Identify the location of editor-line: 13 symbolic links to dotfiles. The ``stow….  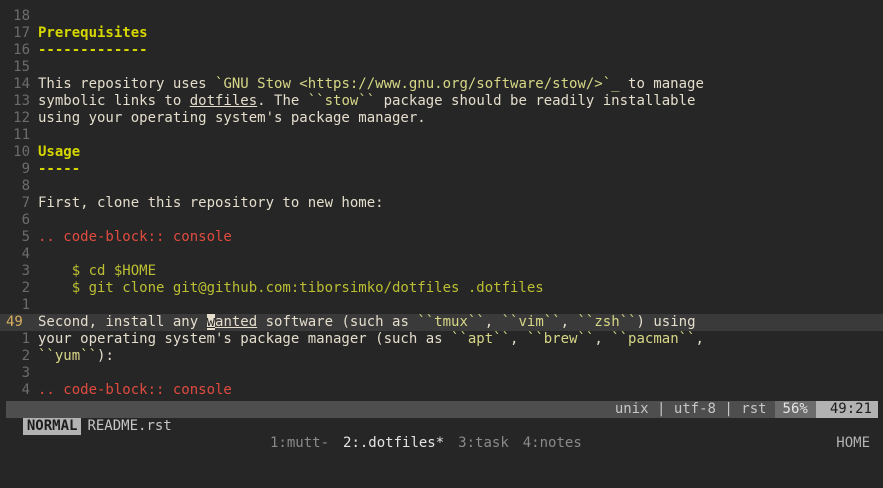
(441, 101).